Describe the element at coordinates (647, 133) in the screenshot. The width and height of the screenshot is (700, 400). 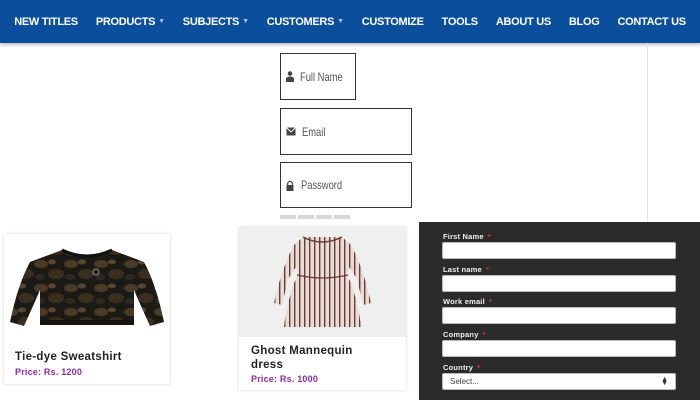
I see `divider` at that location.